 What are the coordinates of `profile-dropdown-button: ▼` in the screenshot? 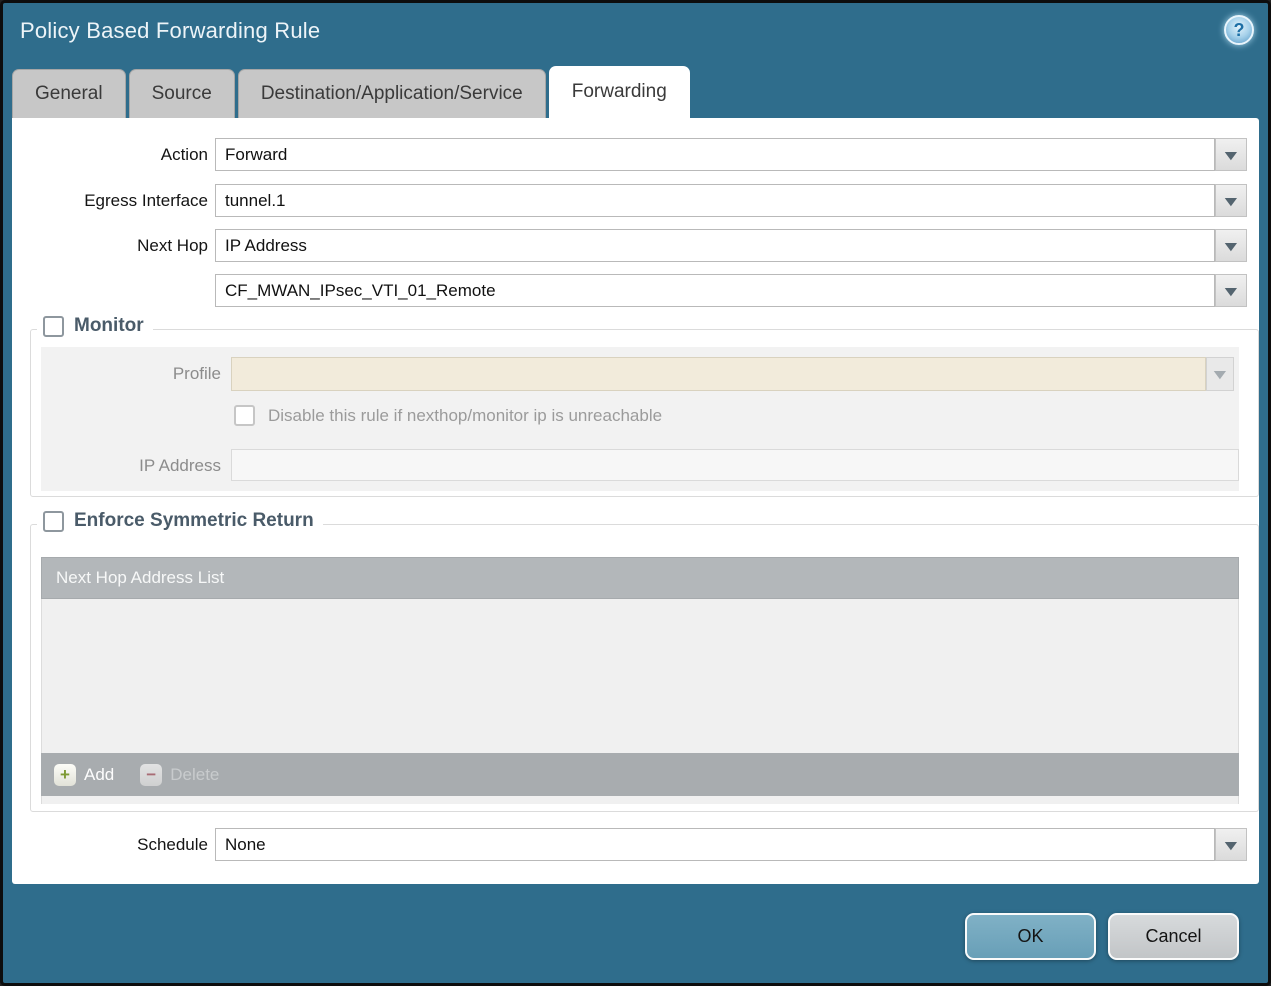 It's located at (1220, 374).